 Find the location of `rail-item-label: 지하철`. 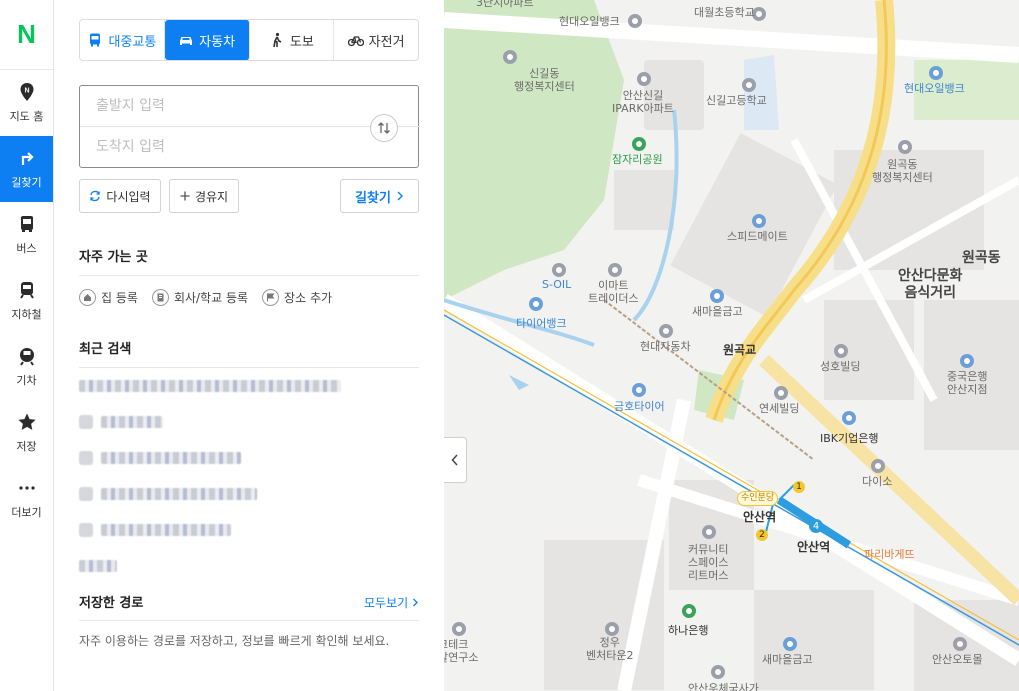

rail-item-label: 지하철 is located at coordinates (26, 314).